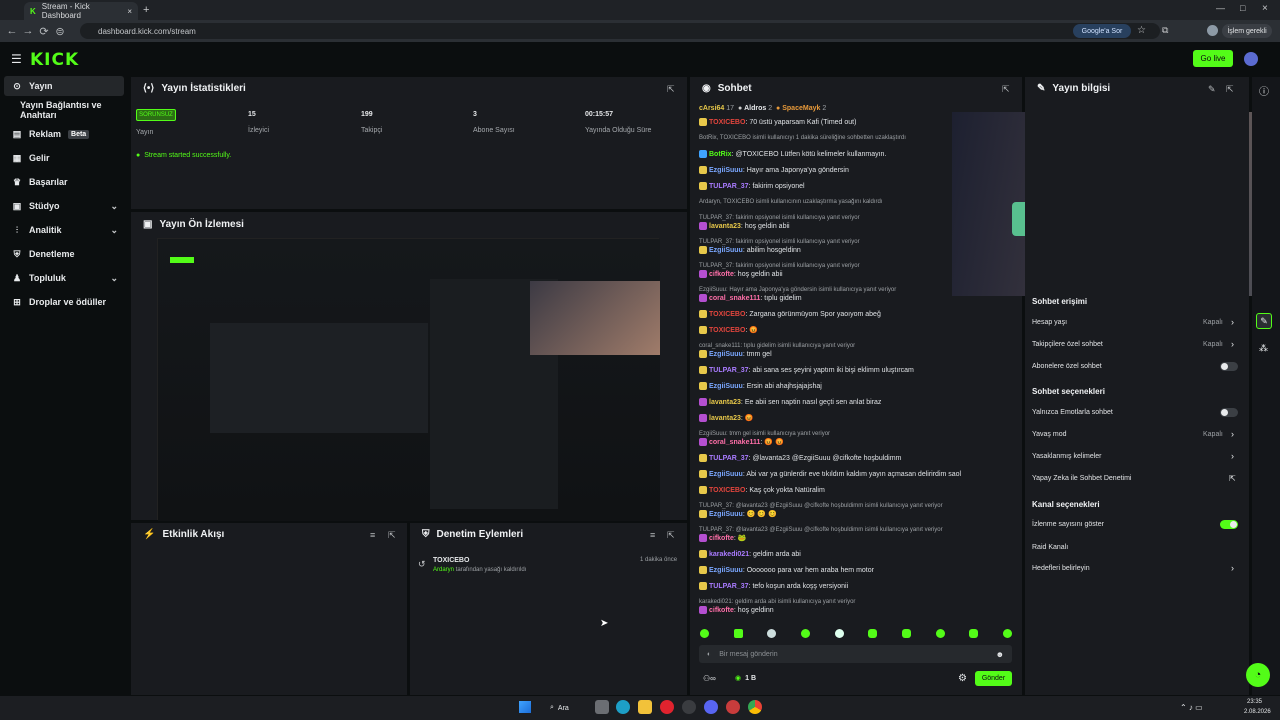 This screenshot has width=1280, height=720. Describe the element at coordinates (146, 10) in the screenshot. I see `new-tab-icon: +` at that location.